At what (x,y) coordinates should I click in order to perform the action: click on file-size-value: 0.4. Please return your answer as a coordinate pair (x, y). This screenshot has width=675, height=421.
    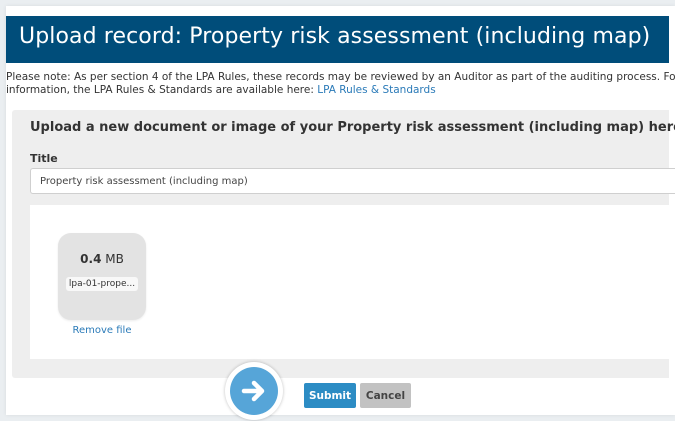
    Looking at the image, I should click on (91, 259).